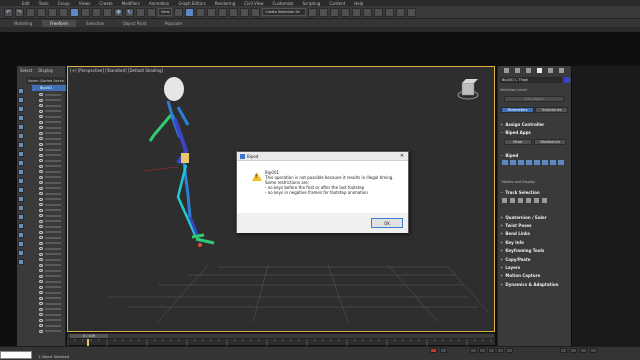 The width and height of the screenshot is (640, 360). What do you see at coordinates (131, 3) in the screenshot?
I see `menu-modifiers: Modifiers` at bounding box center [131, 3].